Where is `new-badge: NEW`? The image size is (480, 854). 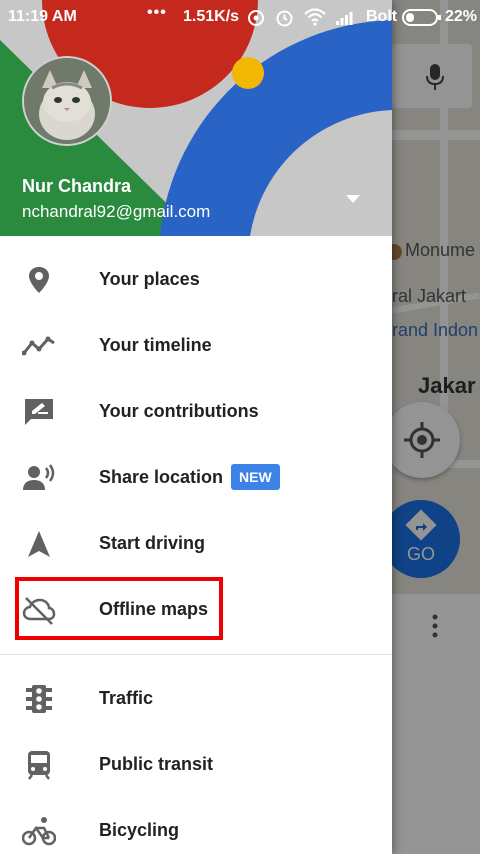 new-badge: NEW is located at coordinates (255, 477).